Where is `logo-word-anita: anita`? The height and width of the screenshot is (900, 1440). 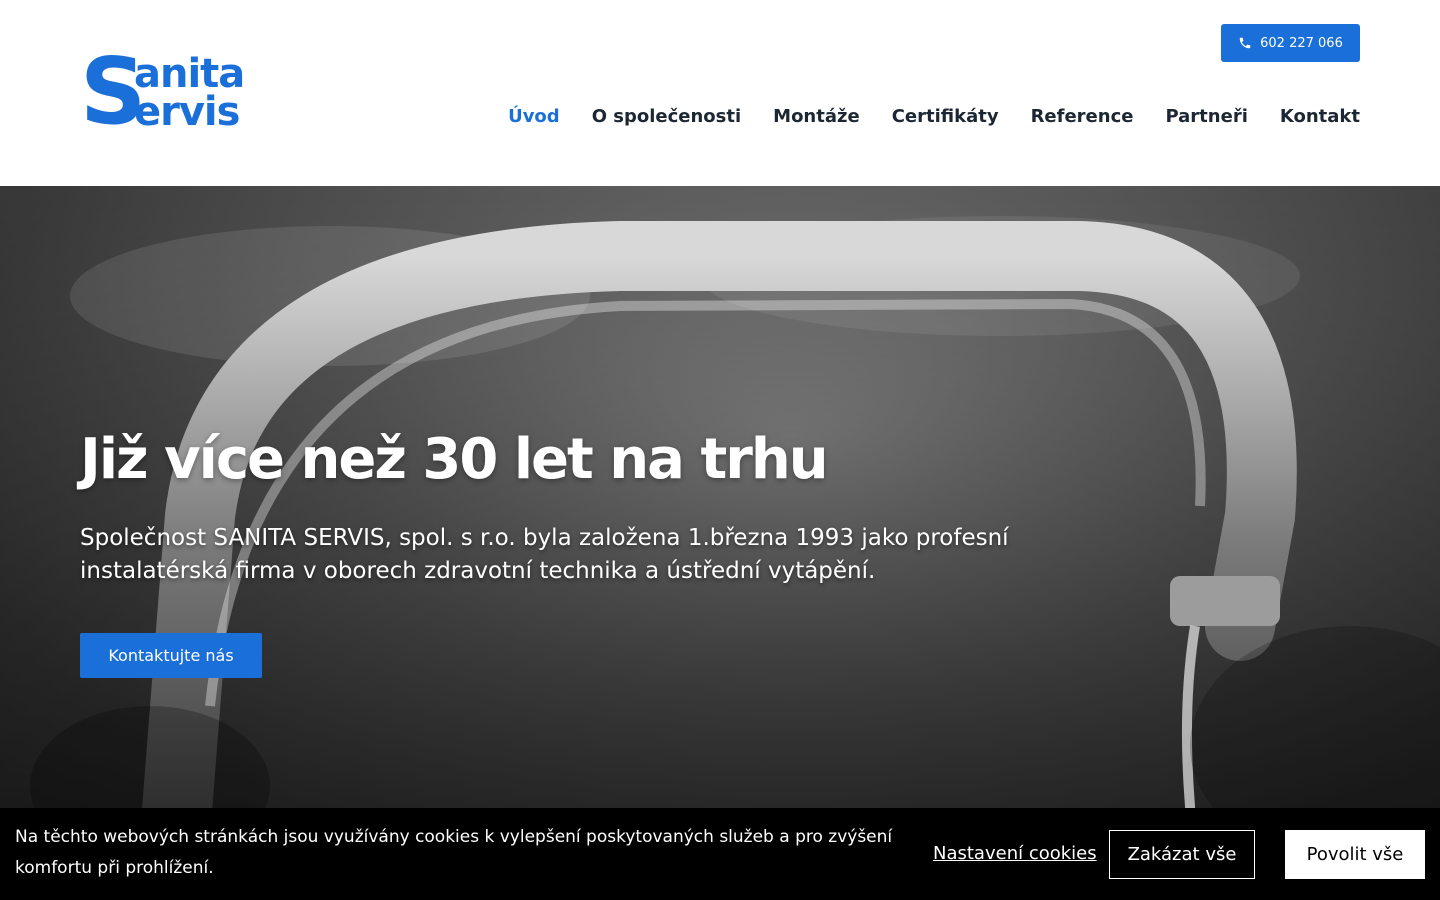
logo-word-anita: anita is located at coordinates (189, 74).